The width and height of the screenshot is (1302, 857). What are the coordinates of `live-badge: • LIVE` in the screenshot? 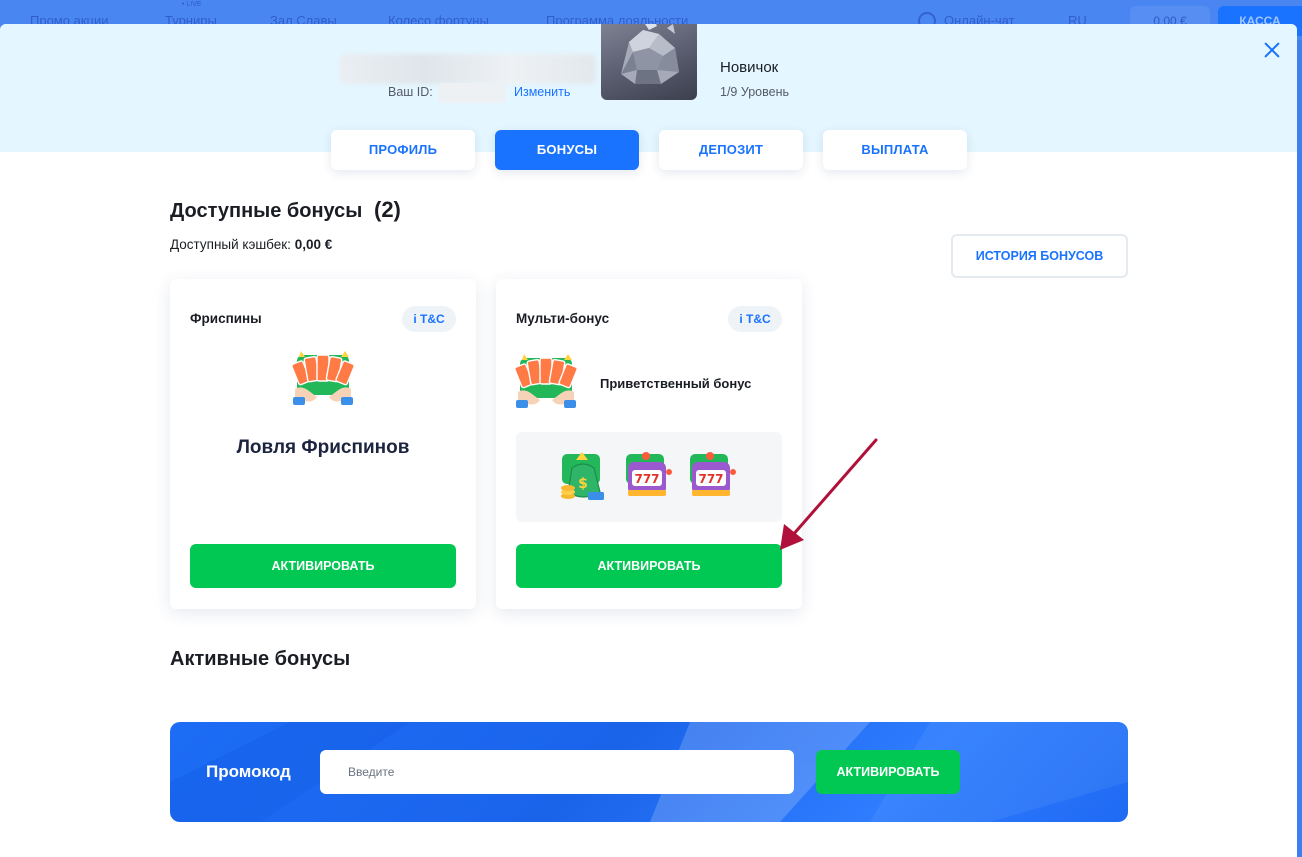 It's located at (192, 4).